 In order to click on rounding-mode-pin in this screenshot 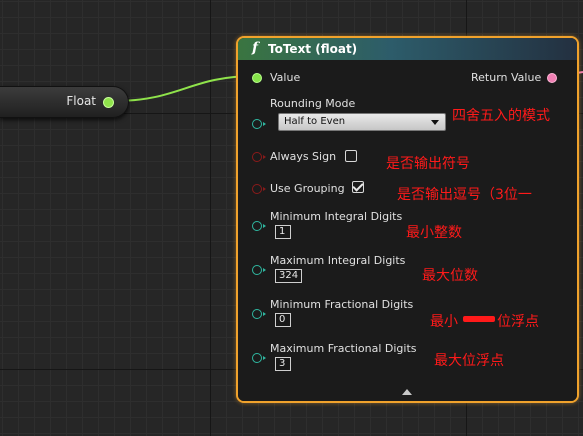, I will do `click(259, 124)`.